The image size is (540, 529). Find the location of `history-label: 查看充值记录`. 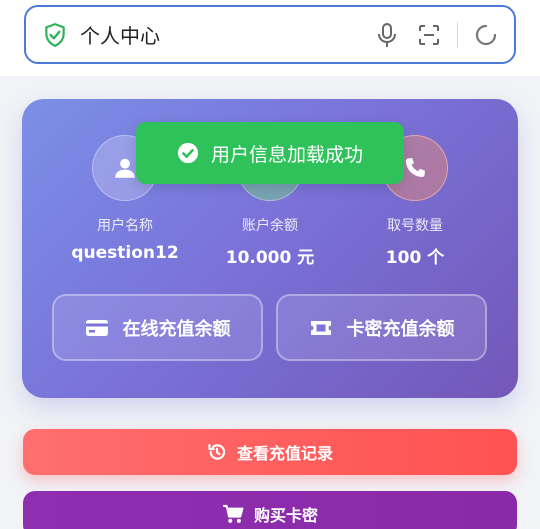

history-label: 查看充值记录 is located at coordinates (284, 453).